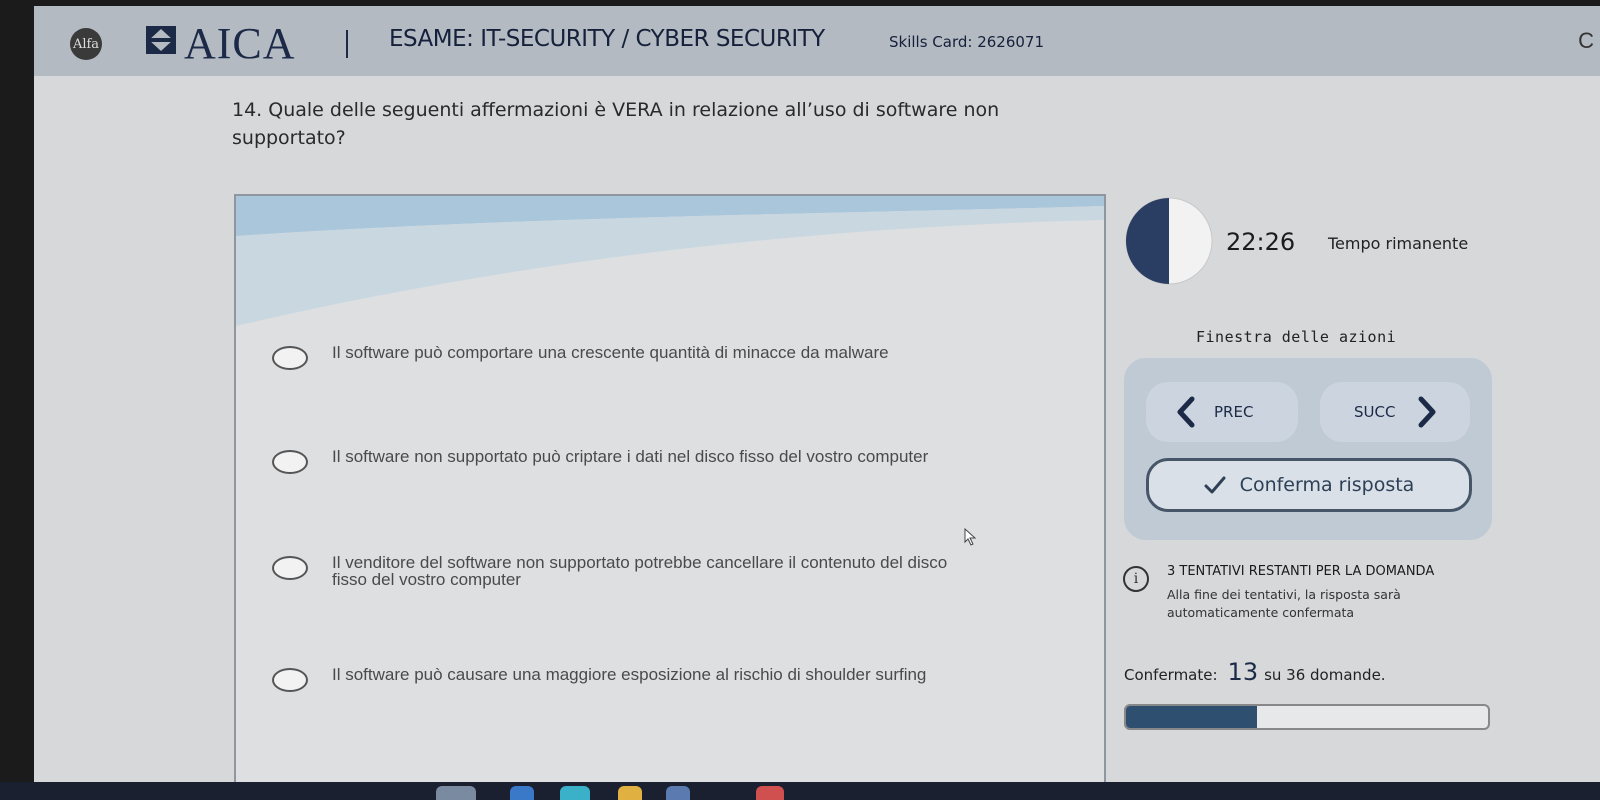 Image resolution: width=1600 pixels, height=800 pixels. I want to click on confirm-label: Conferma risposta, so click(1327, 485).